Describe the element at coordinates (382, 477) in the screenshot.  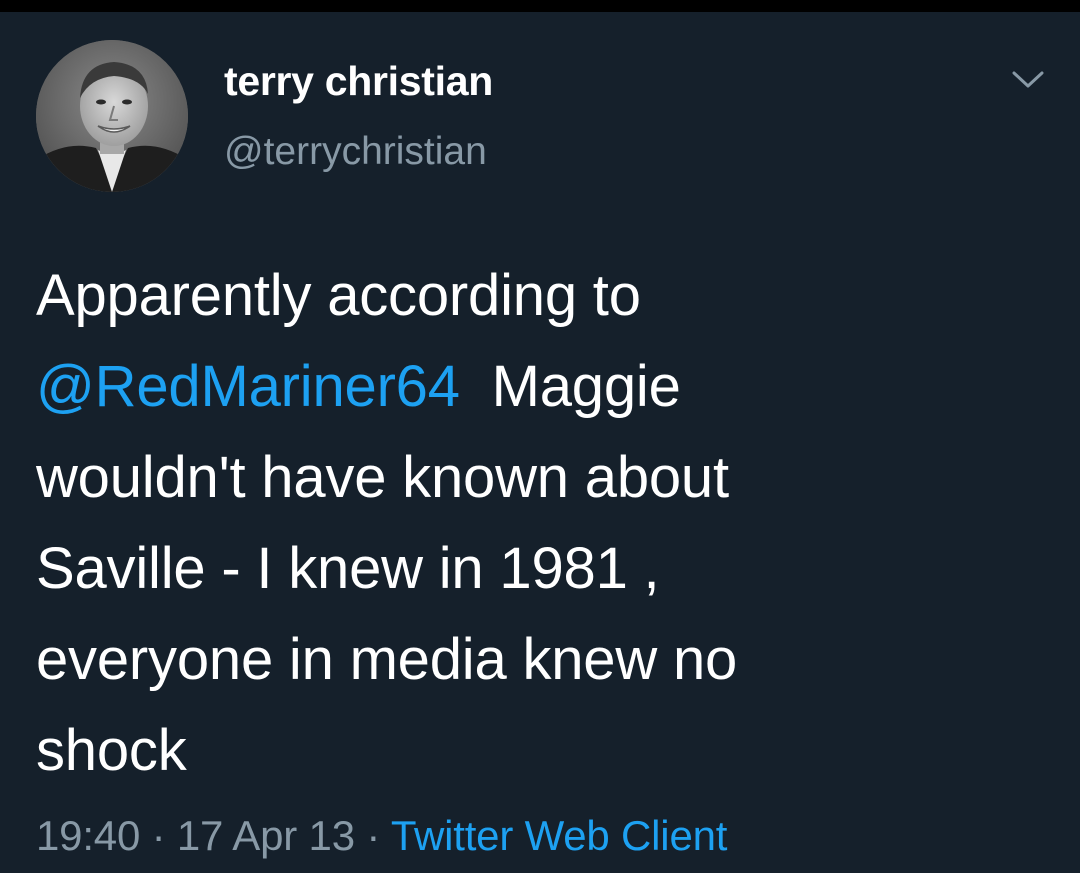
I see `tweet-text-line: wouldn't have known about` at that location.